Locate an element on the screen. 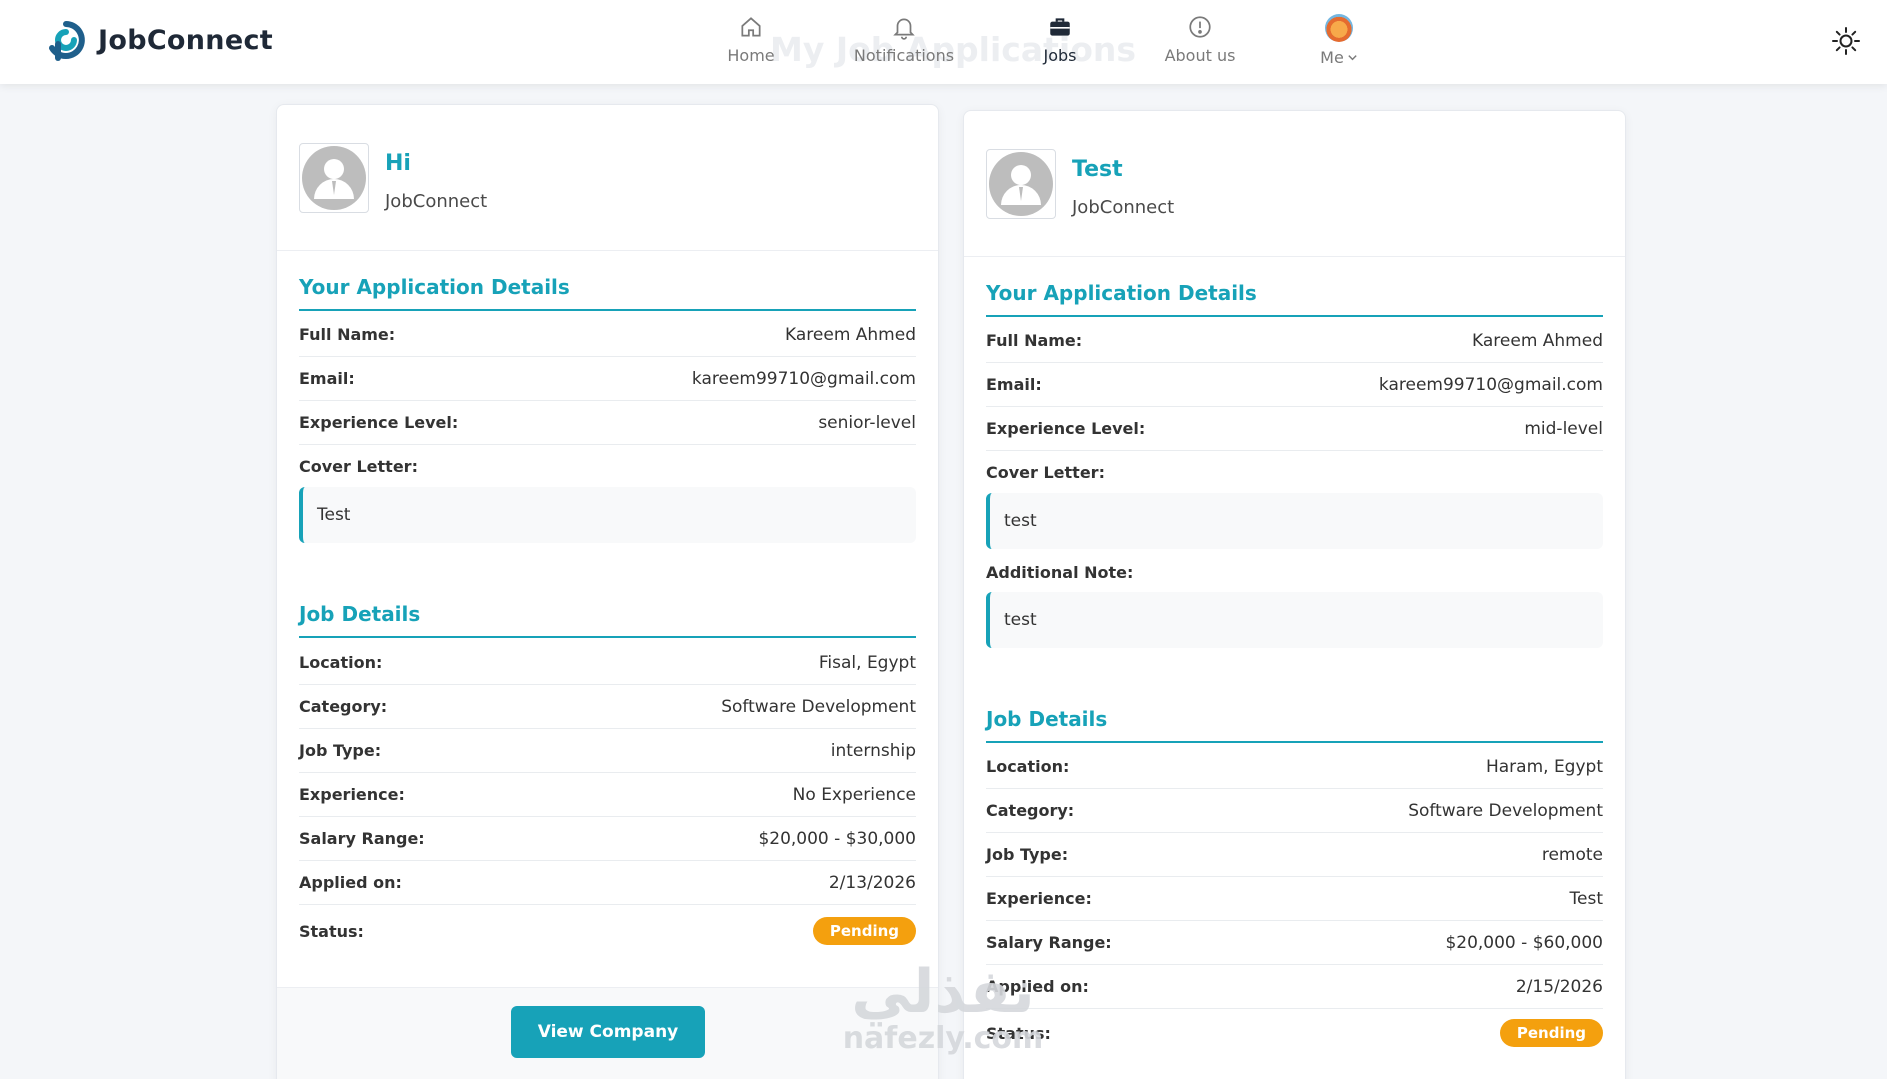 Image resolution: width=1887 pixels, height=1079 pixels. nav-about-label: About us is located at coordinates (1200, 55).